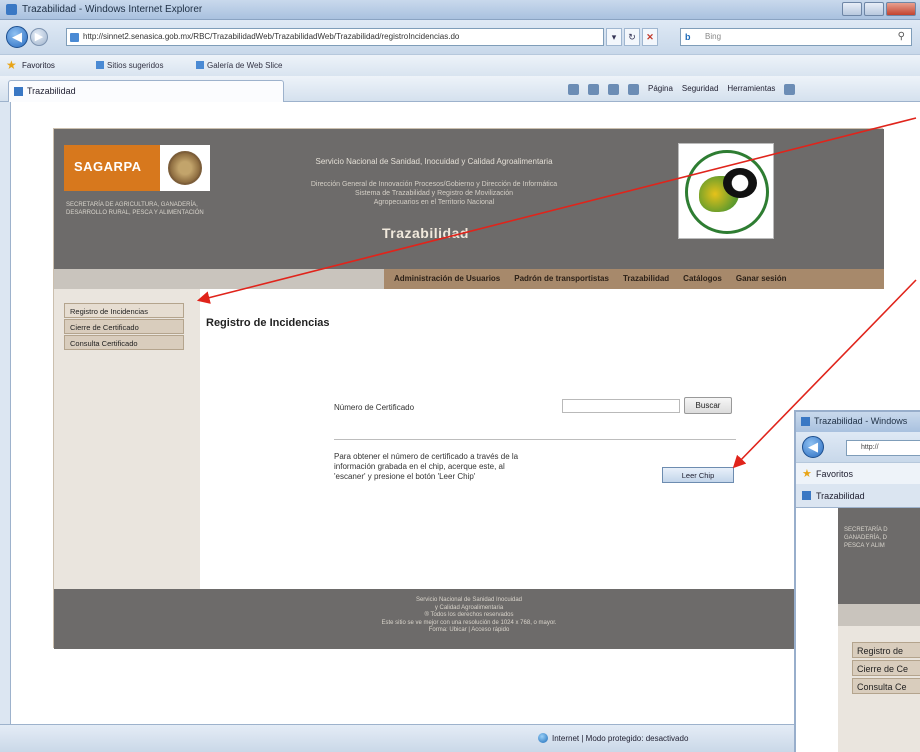  Describe the element at coordinates (886, 686) in the screenshot. I see `second-sidebar-item-consulta: Consulta Ce` at that location.